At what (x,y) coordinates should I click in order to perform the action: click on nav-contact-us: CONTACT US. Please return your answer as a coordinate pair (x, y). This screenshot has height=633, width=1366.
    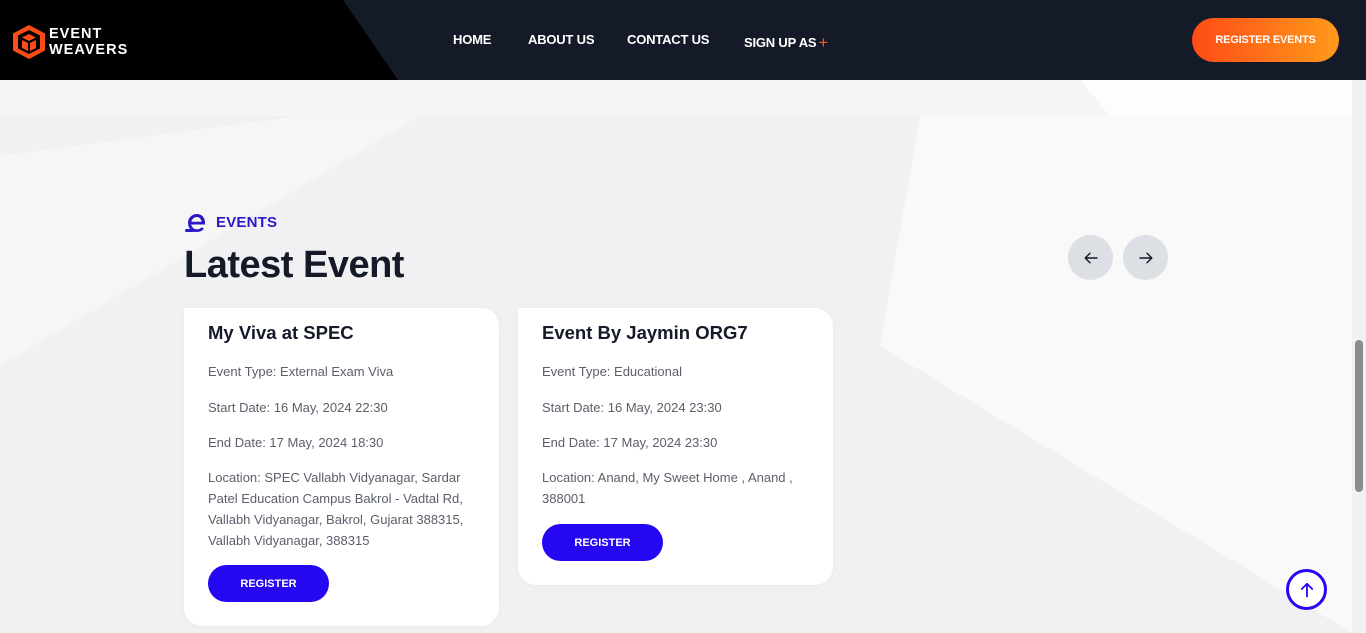
    Looking at the image, I should click on (668, 39).